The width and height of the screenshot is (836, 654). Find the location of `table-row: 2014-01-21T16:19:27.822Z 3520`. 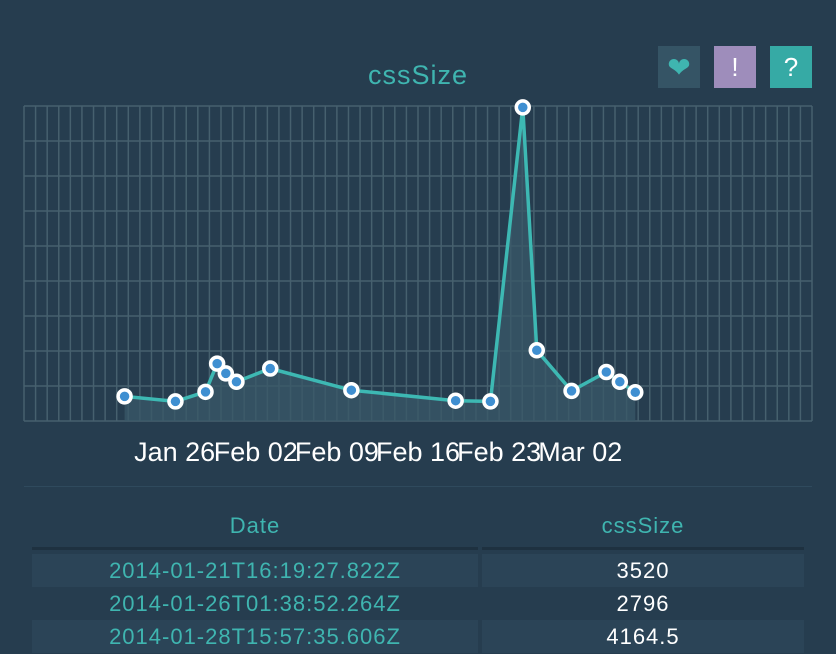

table-row: 2014-01-21T16:19:27.822Z 3520 is located at coordinates (418, 570).